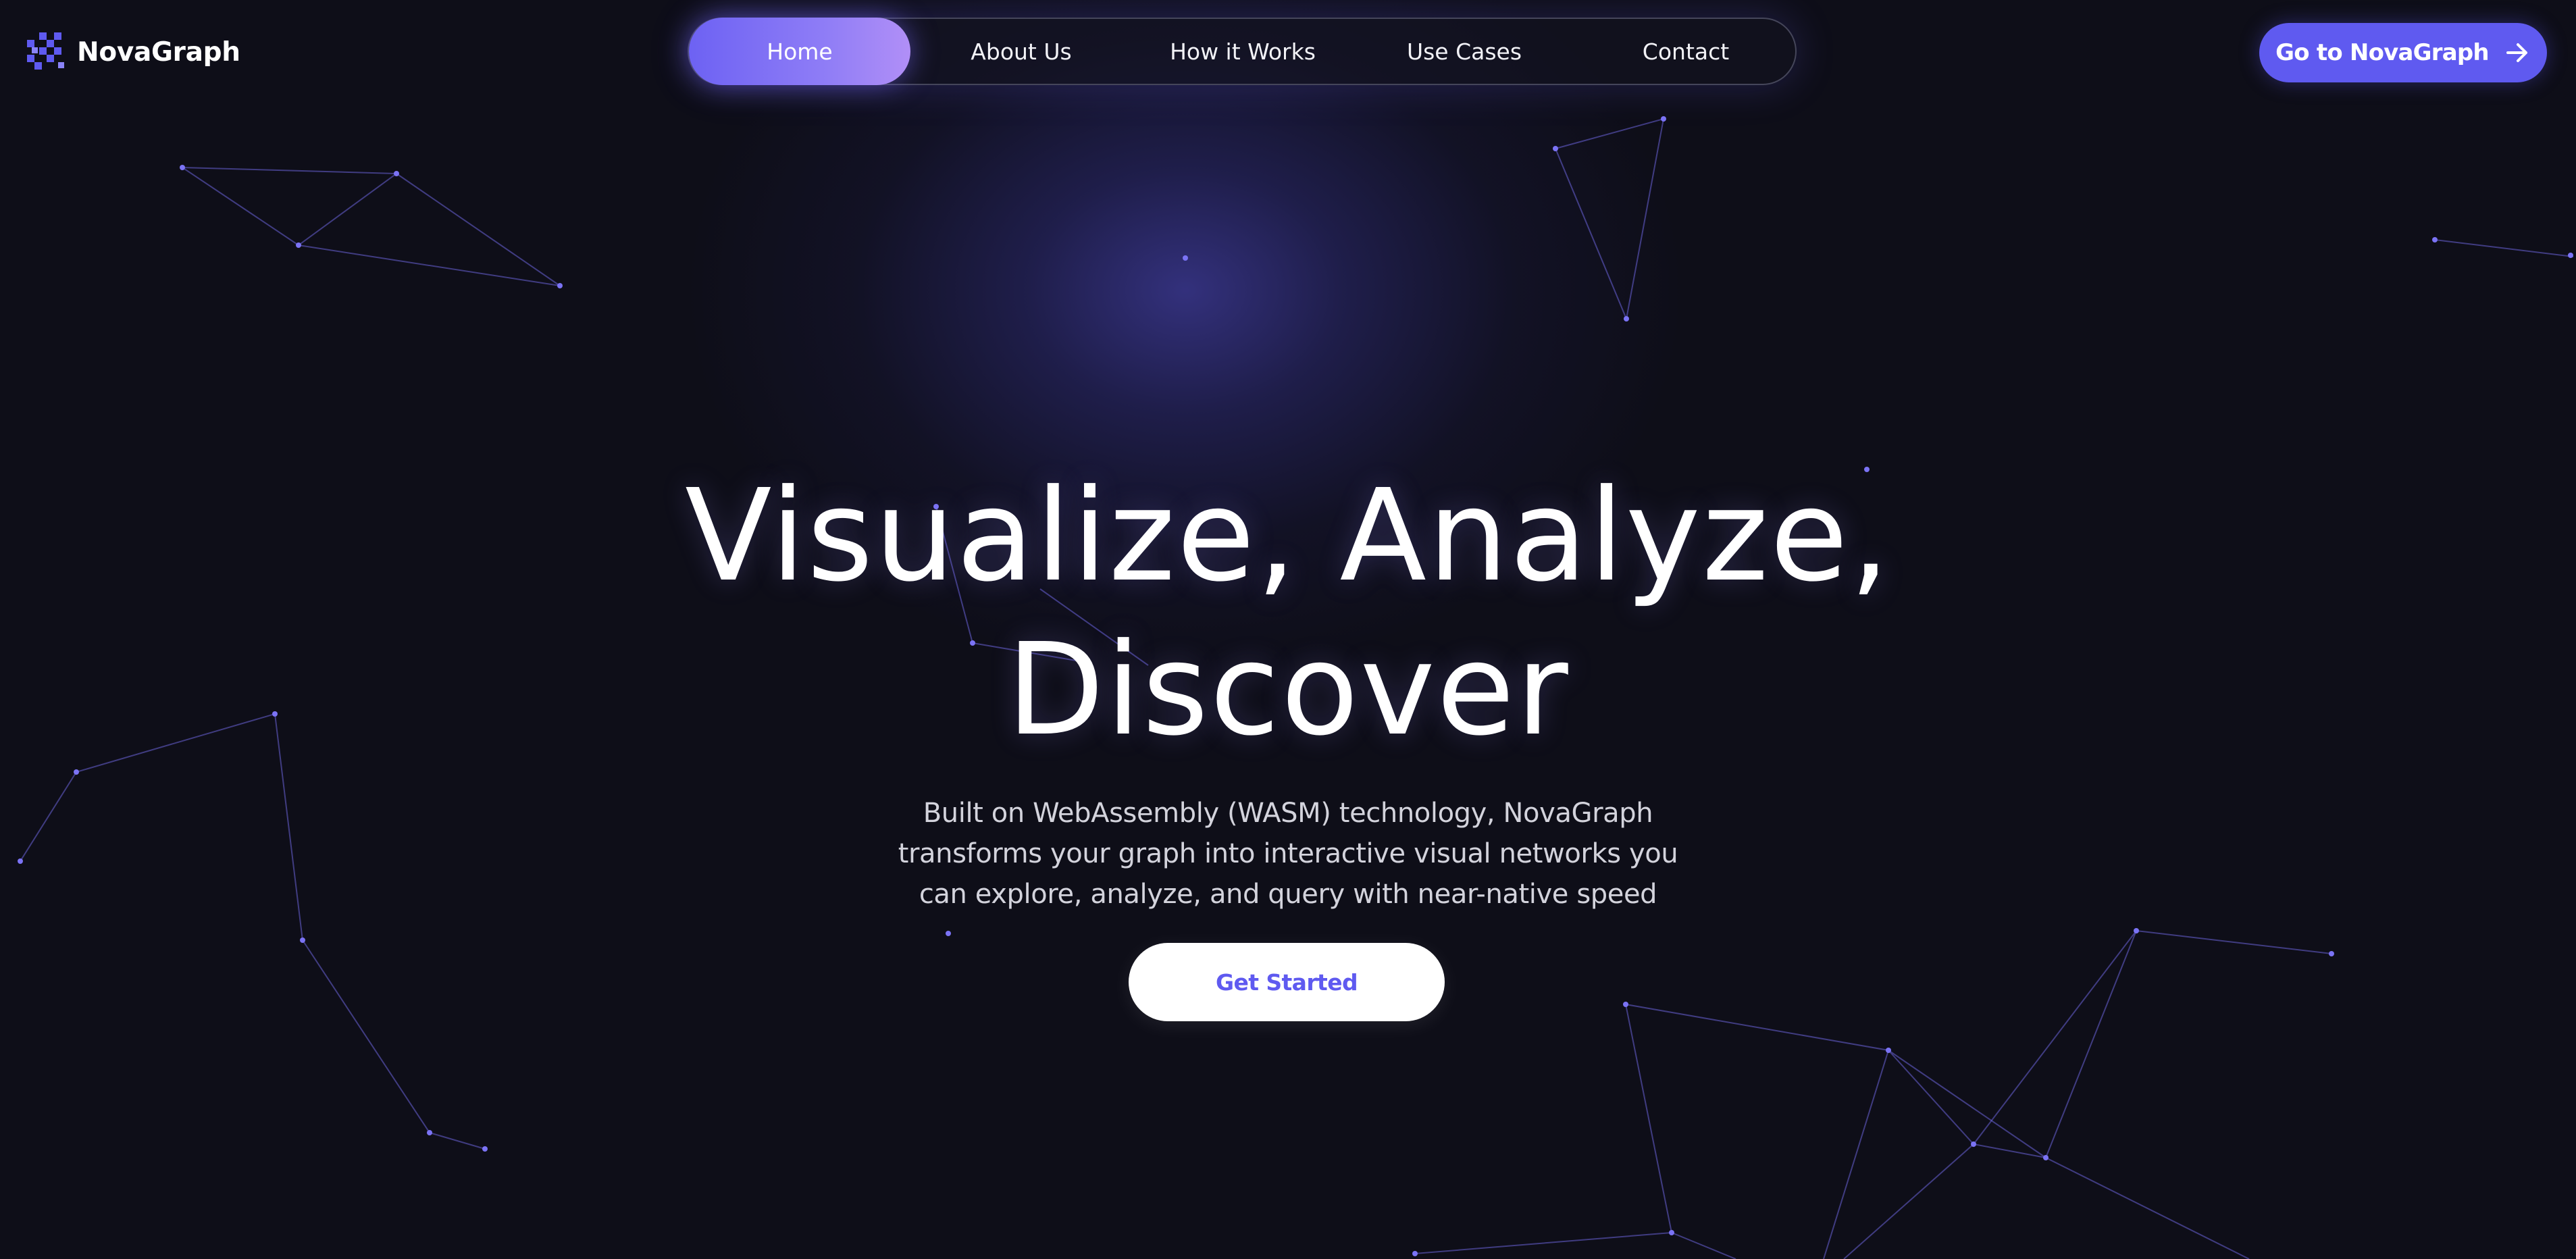 Image resolution: width=2576 pixels, height=1259 pixels. What do you see at coordinates (1464, 51) in the screenshot?
I see `nav-item-use-cases: Use Cases` at bounding box center [1464, 51].